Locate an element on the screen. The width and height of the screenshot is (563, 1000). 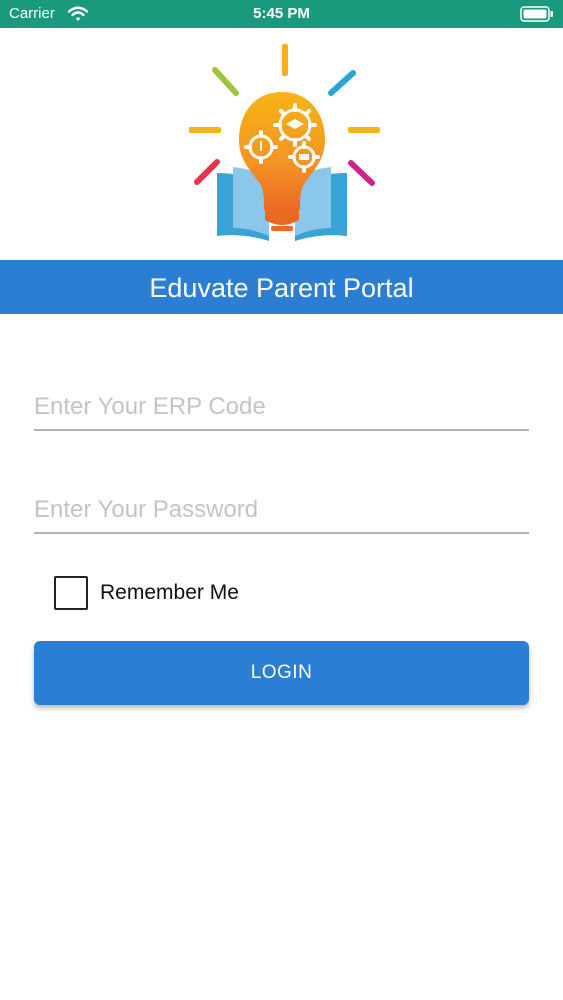
clock: 5:45 PM is located at coordinates (281, 13).